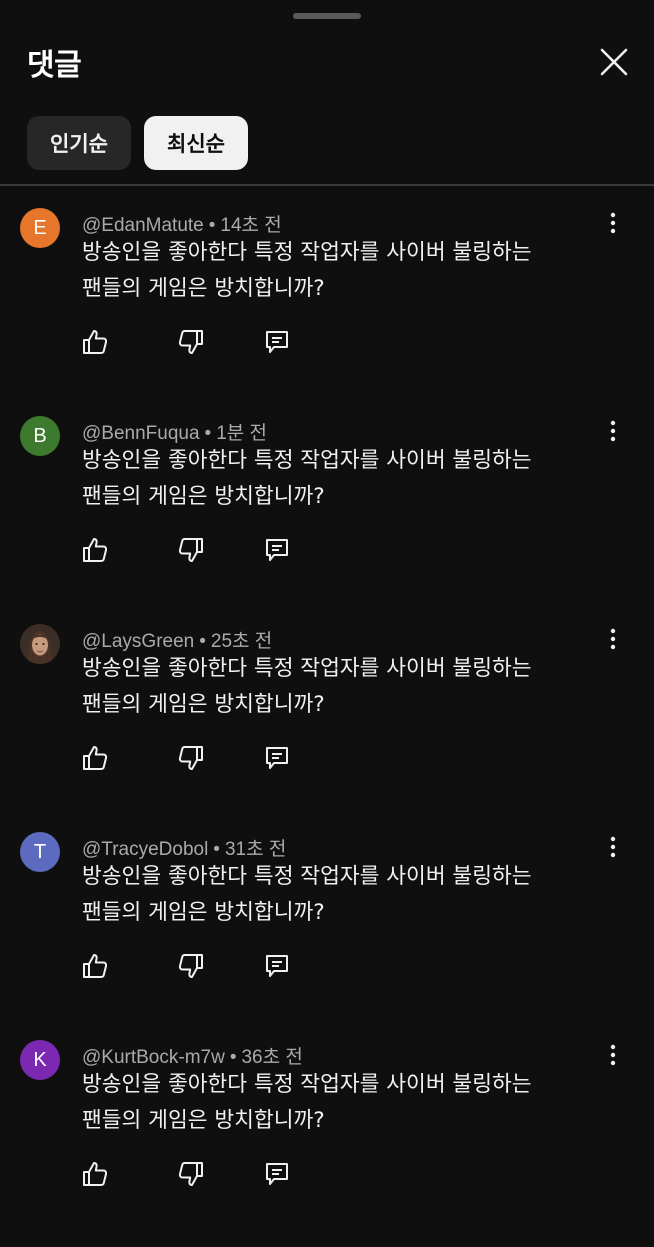 The height and width of the screenshot is (1247, 654). I want to click on close-button, so click(614, 62).